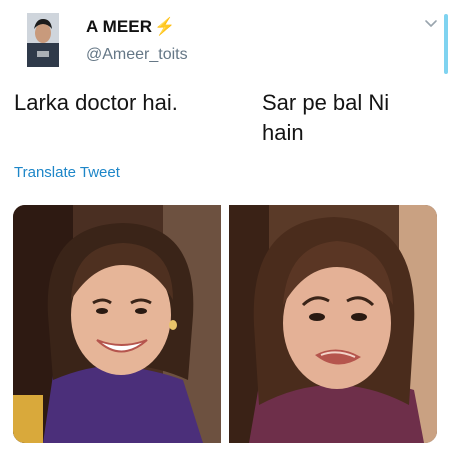  I want to click on tweet-text-left: Larka doctor hai., so click(96, 102).